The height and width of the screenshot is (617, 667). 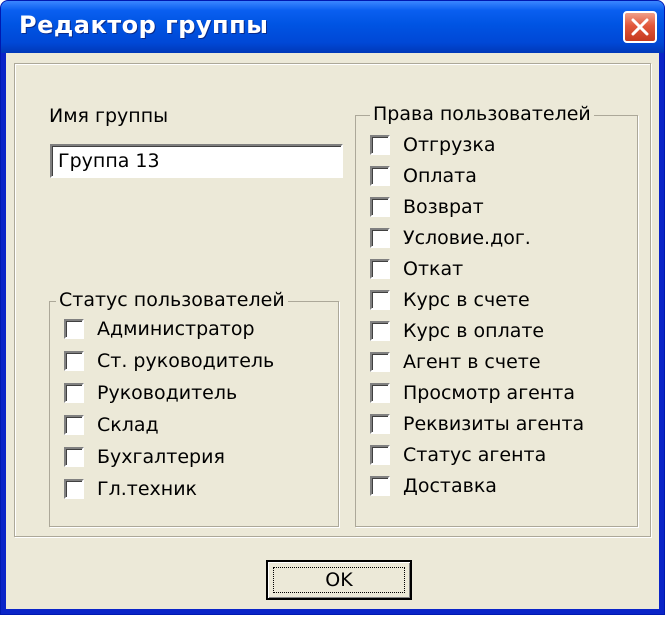 I want to click on ok-button: OK, so click(x=339, y=580).